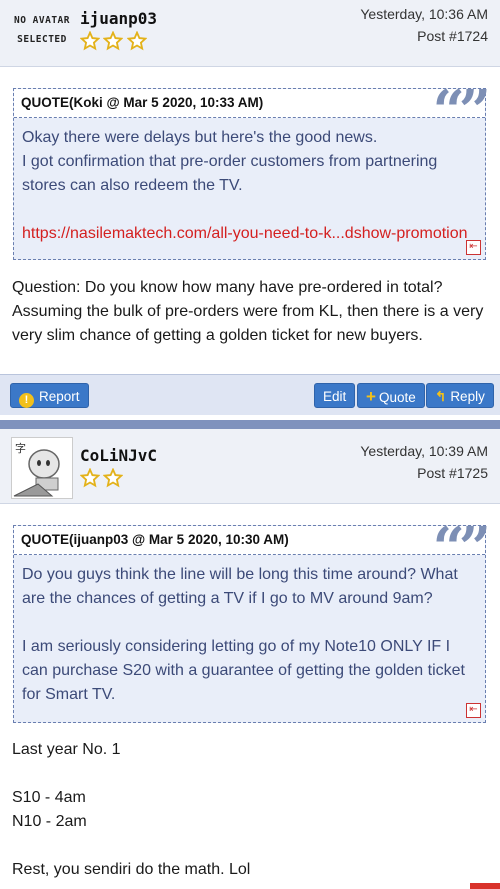 The width and height of the screenshot is (500, 889). I want to click on warning-icon: !, so click(26, 400).